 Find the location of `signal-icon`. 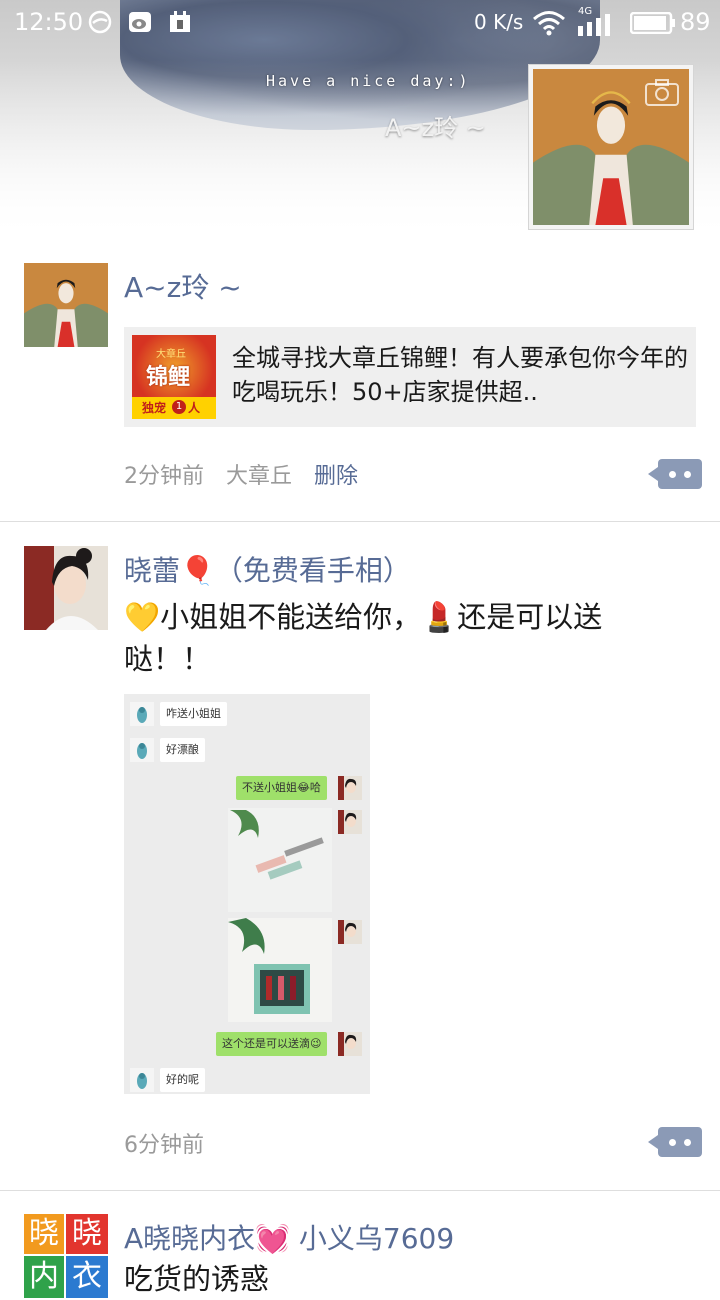

signal-icon is located at coordinates (594, 25).